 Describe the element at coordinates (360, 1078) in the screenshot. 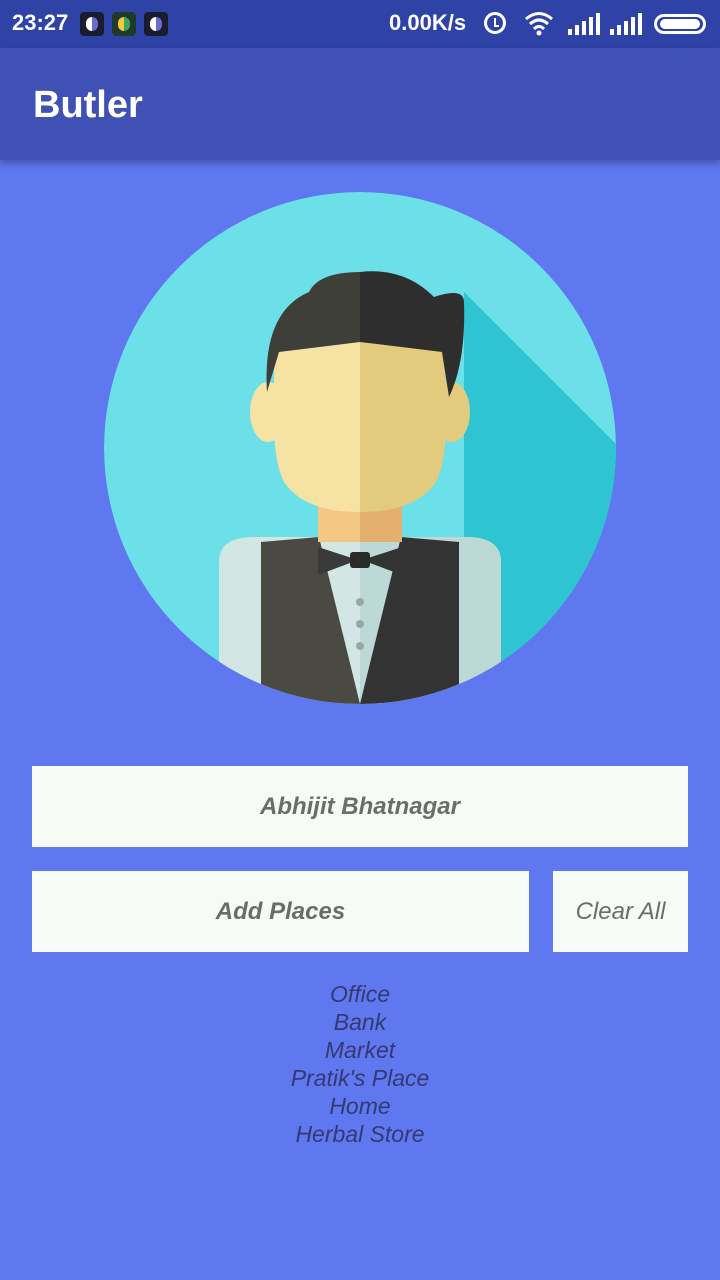

I see `place-item-pratiks-place: Pratik's Place` at that location.